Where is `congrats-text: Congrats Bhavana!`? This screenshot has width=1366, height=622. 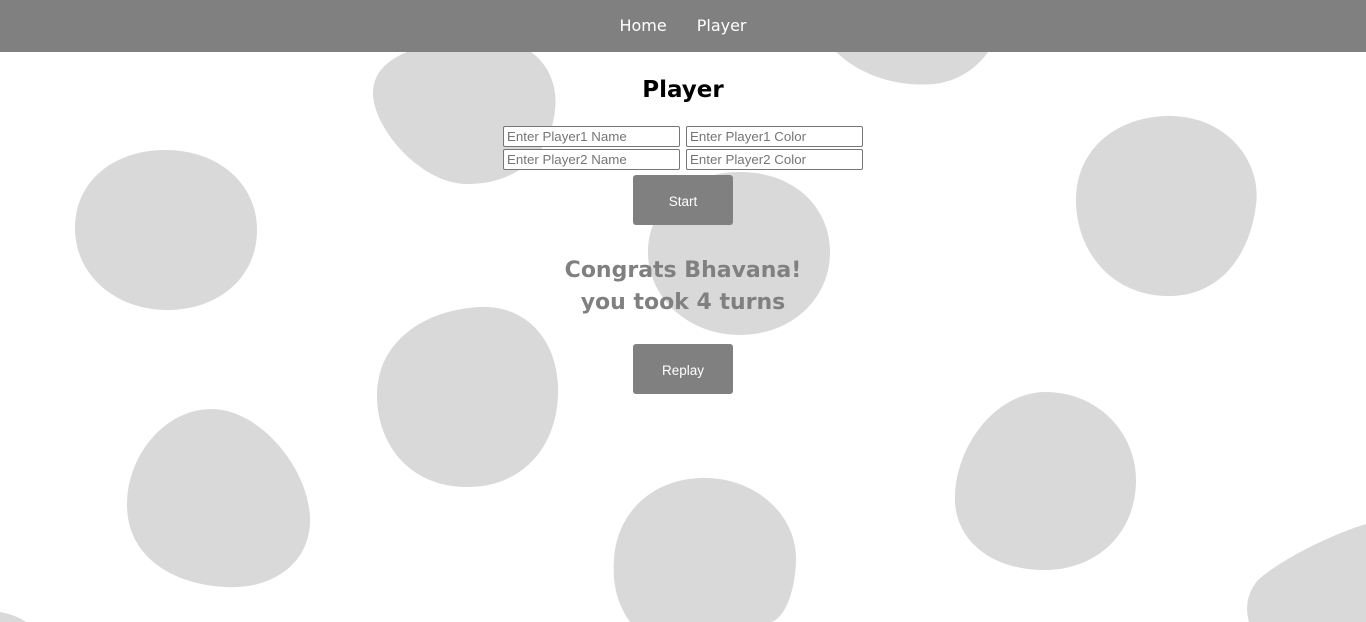
congrats-text: Congrats Bhavana! is located at coordinates (683, 270).